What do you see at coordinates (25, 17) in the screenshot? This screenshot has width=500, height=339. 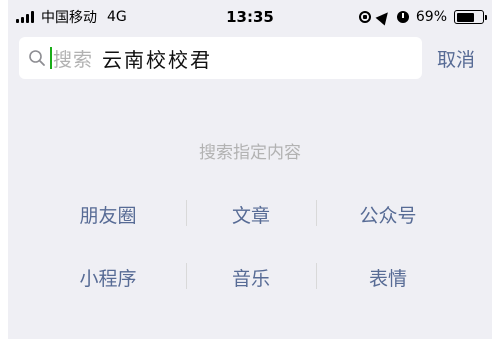 I see `signal-icon` at bounding box center [25, 17].